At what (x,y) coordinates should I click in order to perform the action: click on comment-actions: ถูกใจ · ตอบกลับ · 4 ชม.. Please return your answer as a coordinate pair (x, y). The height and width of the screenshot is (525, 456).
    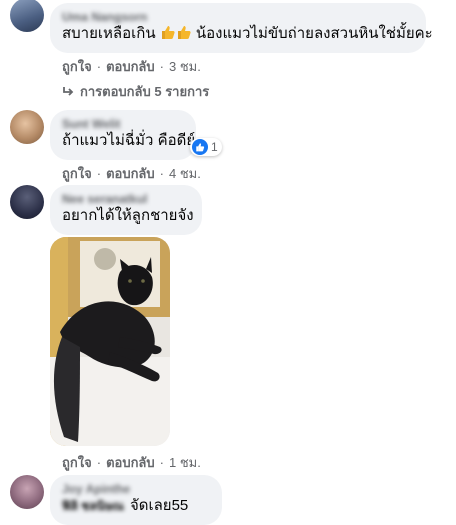
    Looking at the image, I should click on (131, 173).